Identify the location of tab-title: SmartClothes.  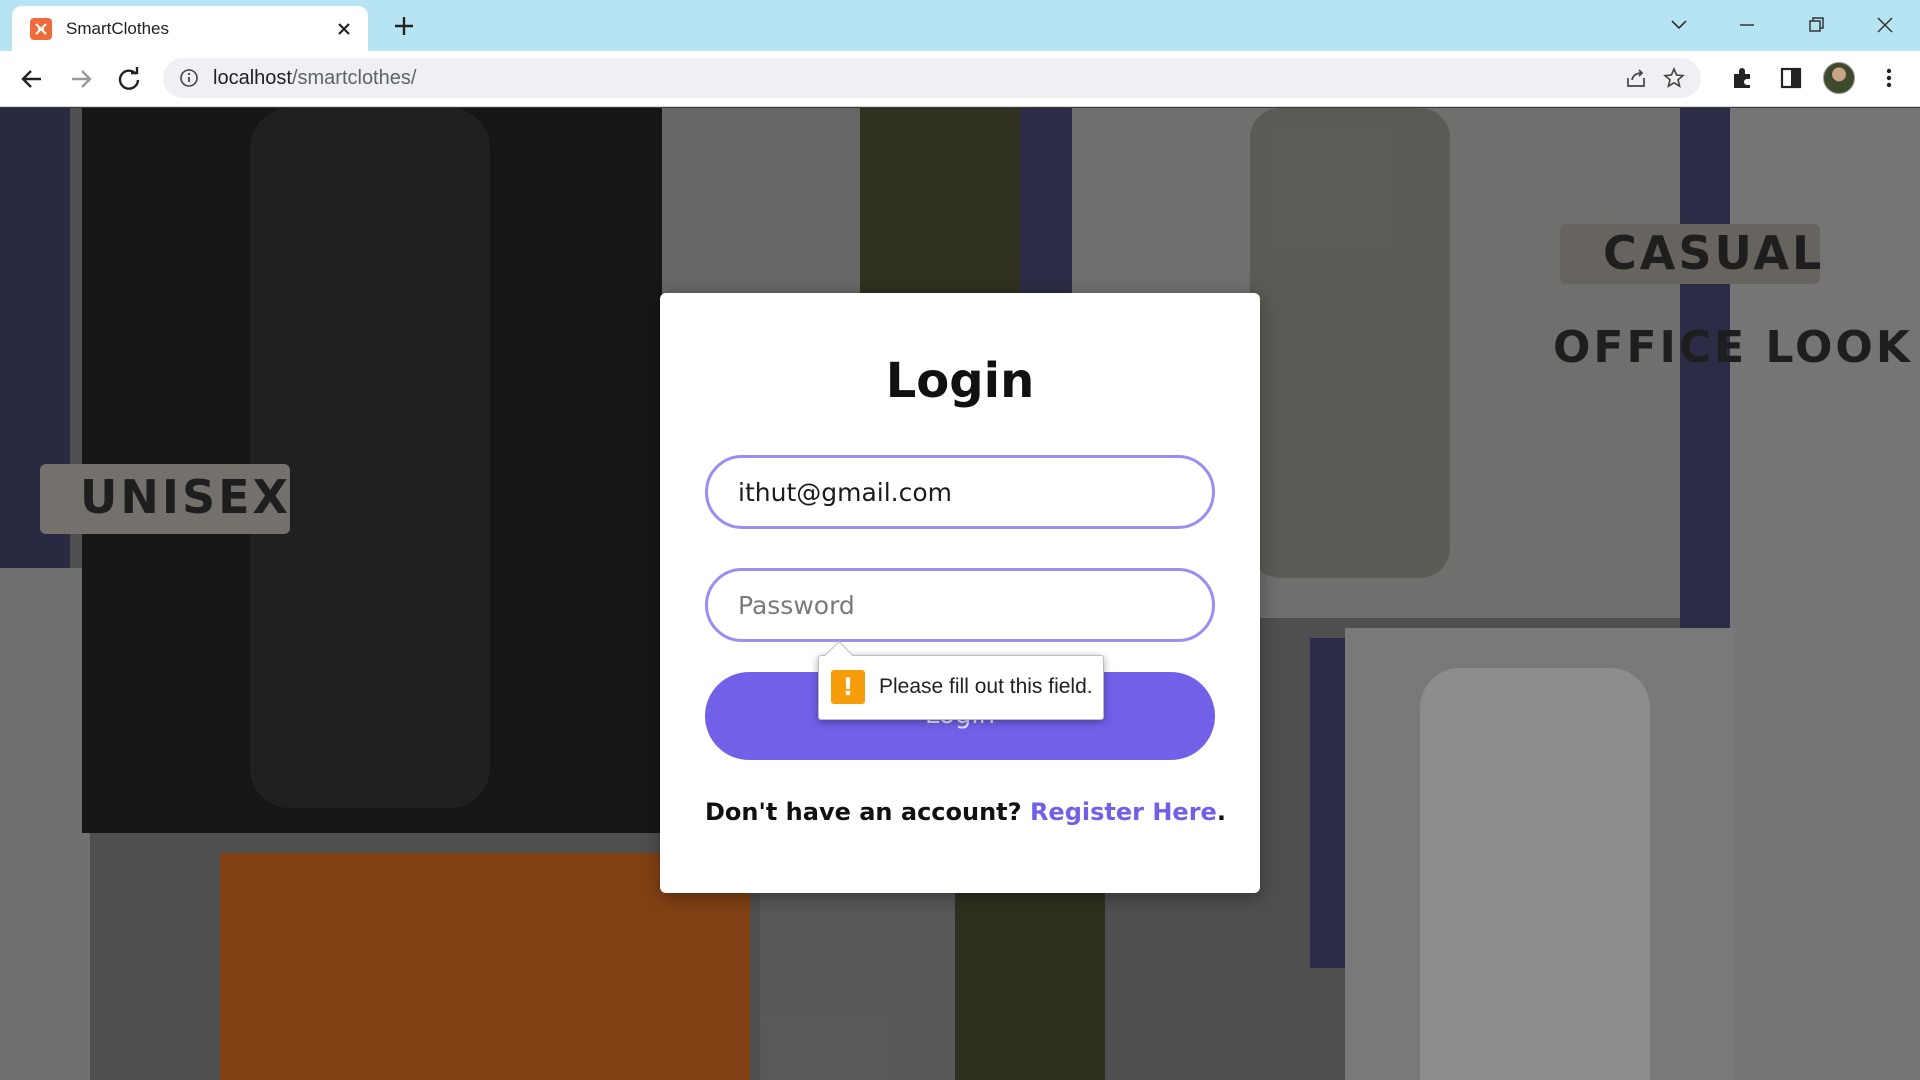
(117, 28).